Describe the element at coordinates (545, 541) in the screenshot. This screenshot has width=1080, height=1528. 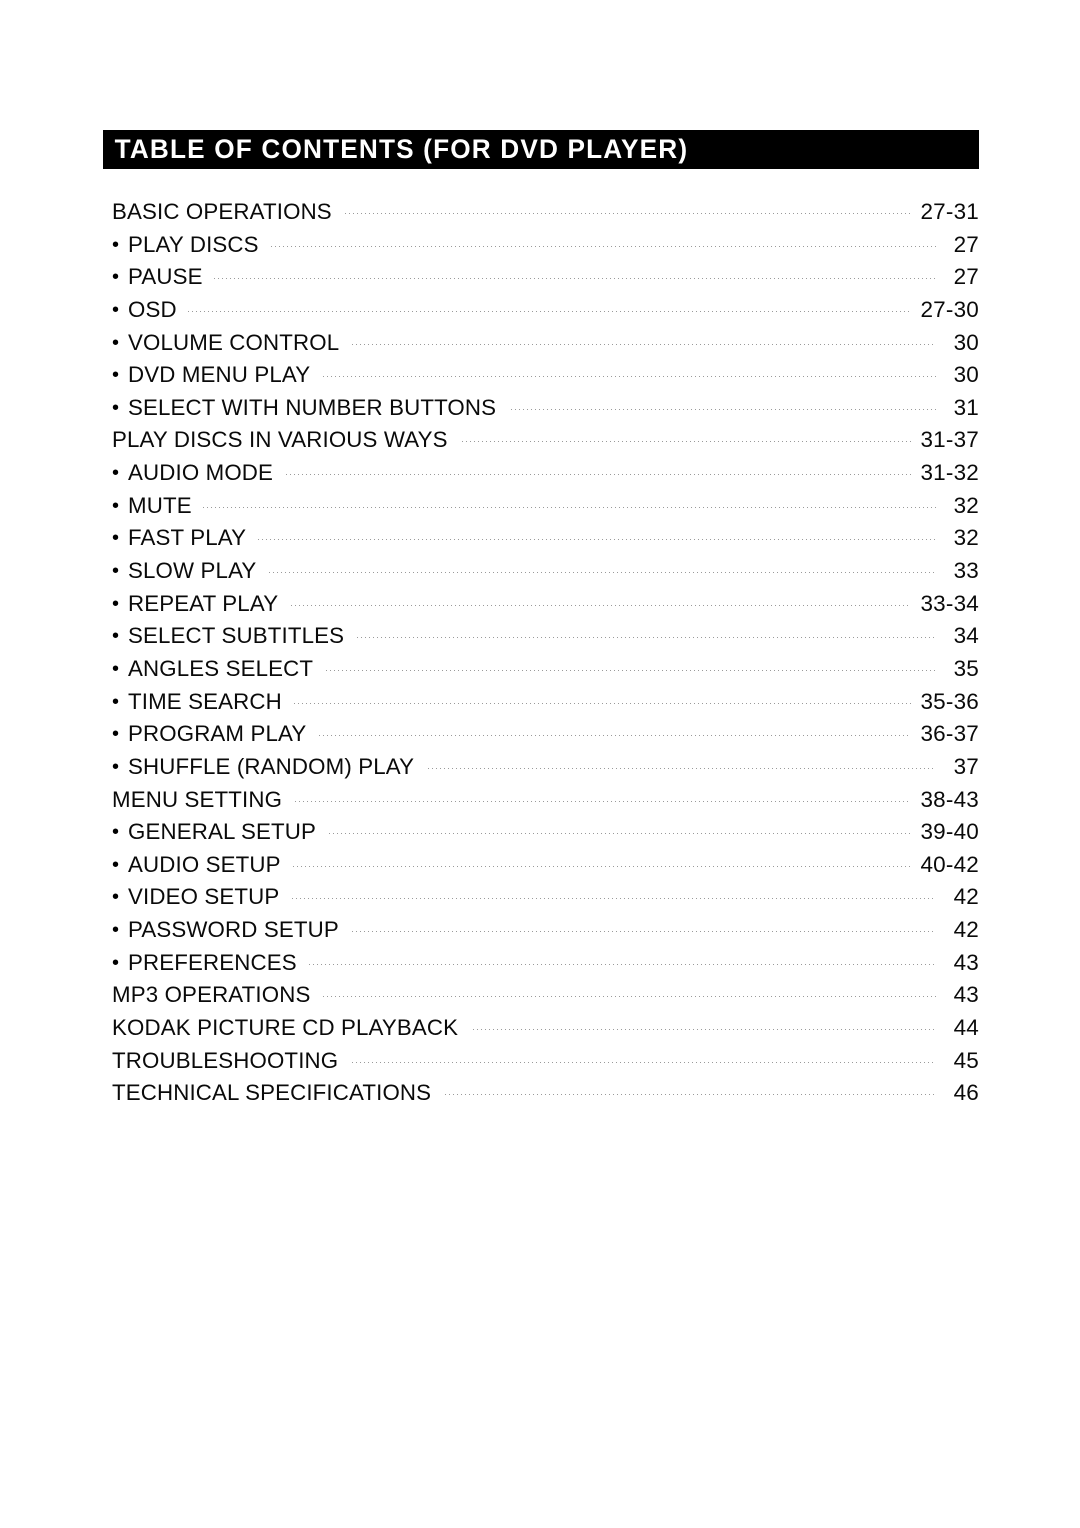
I see `toc-entry: • FAST PLAY 32` at that location.